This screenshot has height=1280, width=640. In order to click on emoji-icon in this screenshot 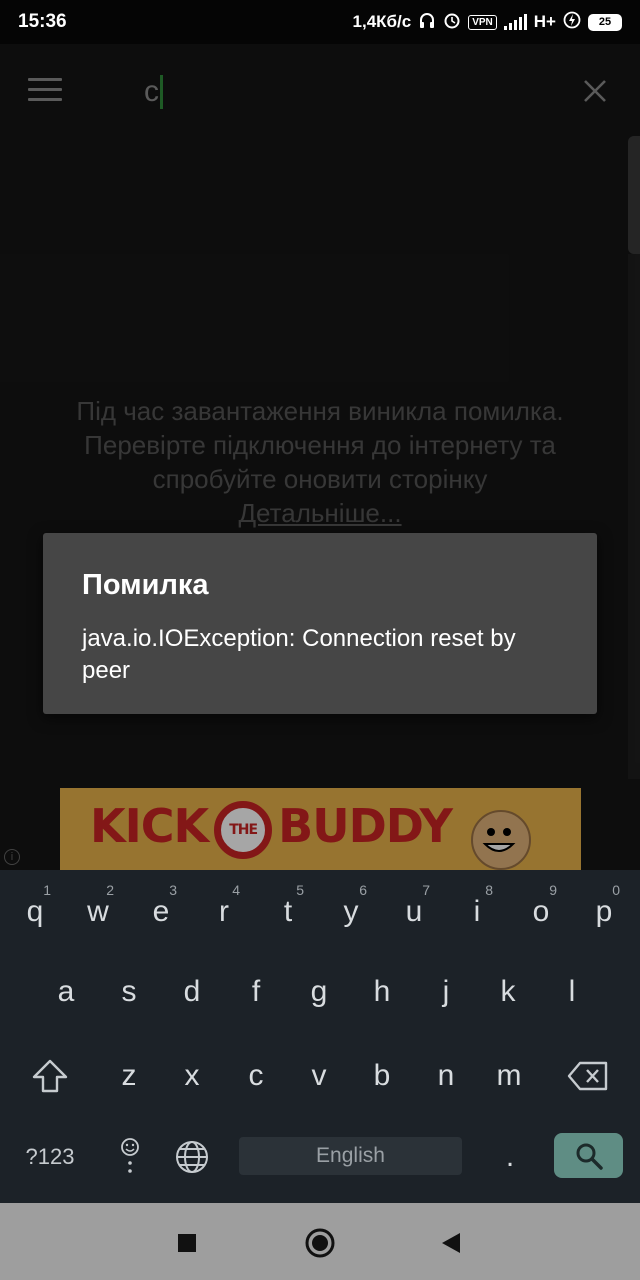, I will do `click(130, 1155)`.